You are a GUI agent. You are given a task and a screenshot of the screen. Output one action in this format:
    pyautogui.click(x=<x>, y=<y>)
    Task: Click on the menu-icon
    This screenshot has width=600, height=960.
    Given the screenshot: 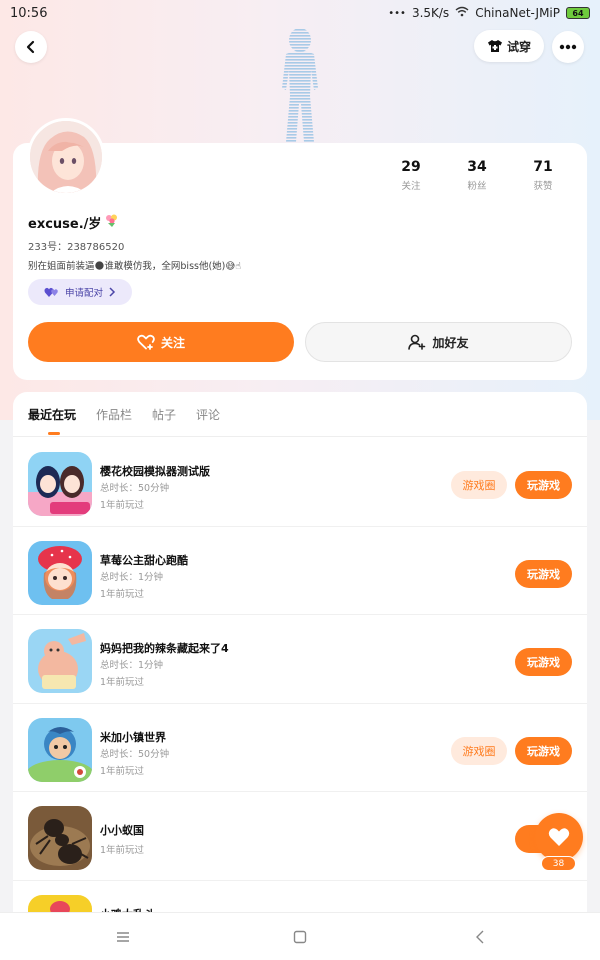 What is the action you would take?
    pyautogui.click(x=123, y=937)
    